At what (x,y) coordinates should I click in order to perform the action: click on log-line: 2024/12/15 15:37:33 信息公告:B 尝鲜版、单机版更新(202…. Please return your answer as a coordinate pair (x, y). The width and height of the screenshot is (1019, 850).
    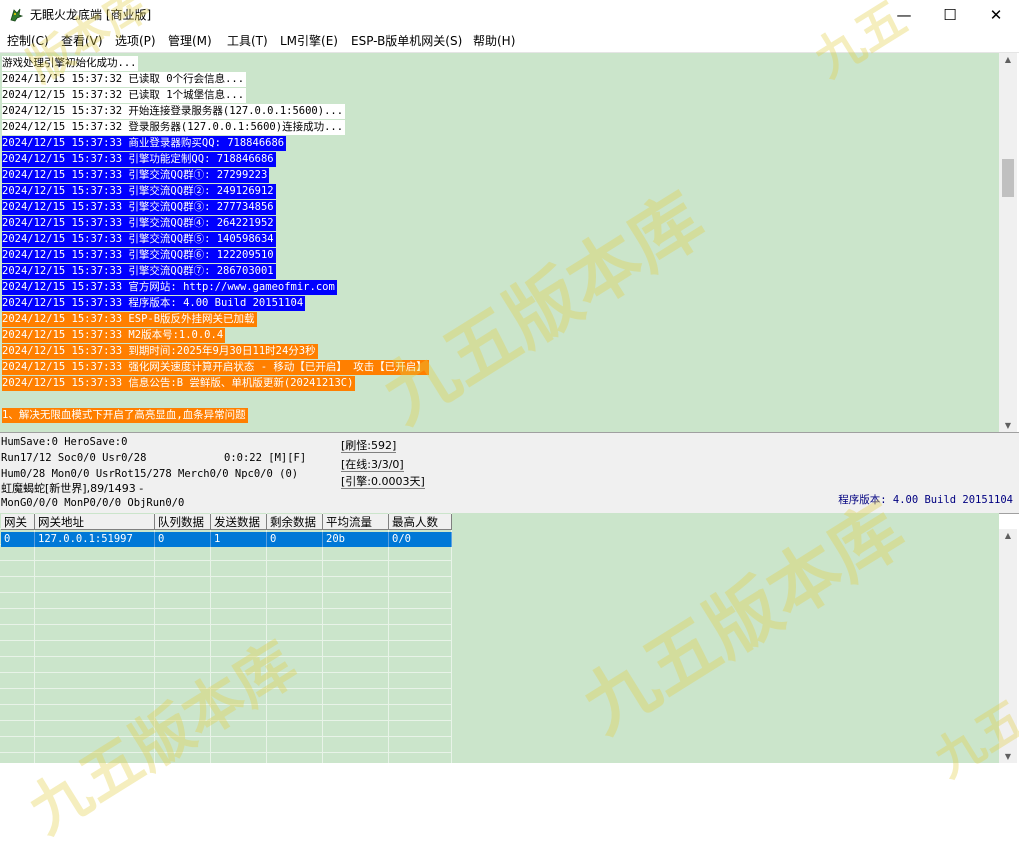
    Looking at the image, I should click on (179, 383).